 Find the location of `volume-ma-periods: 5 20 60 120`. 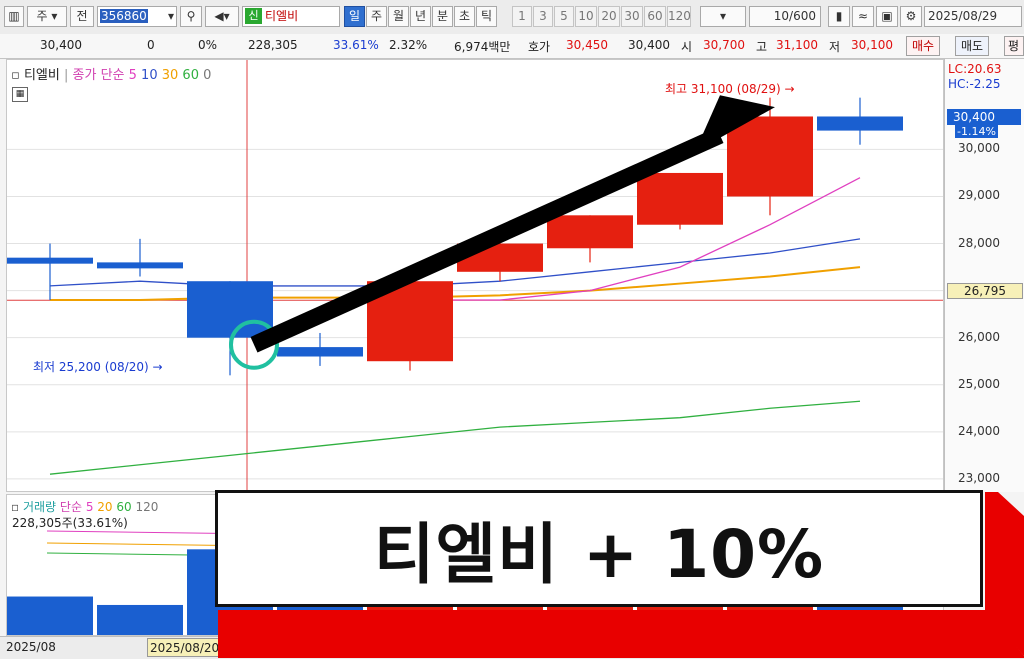

volume-ma-periods: 5 20 60 120 is located at coordinates (122, 507).